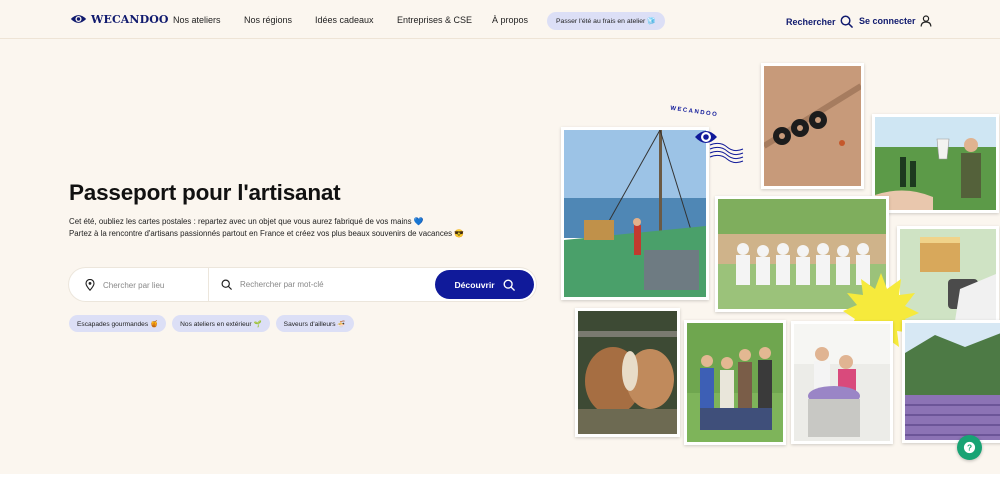 Image resolution: width=1000 pixels, height=478 pixels. What do you see at coordinates (208, 284) in the screenshot?
I see `search-divider` at bounding box center [208, 284].